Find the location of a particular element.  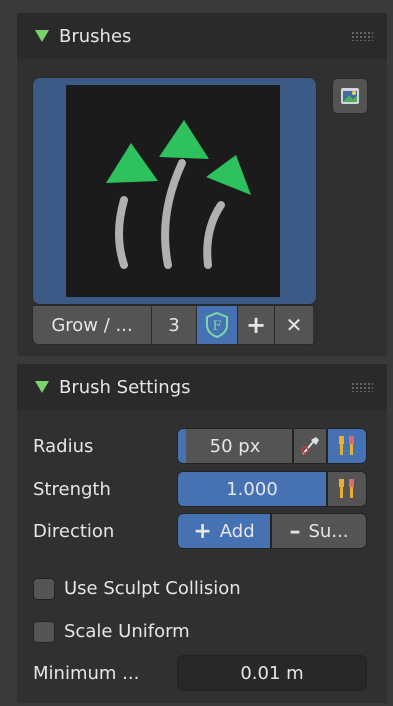

pen-pressure-icon is located at coordinates (310, 446).